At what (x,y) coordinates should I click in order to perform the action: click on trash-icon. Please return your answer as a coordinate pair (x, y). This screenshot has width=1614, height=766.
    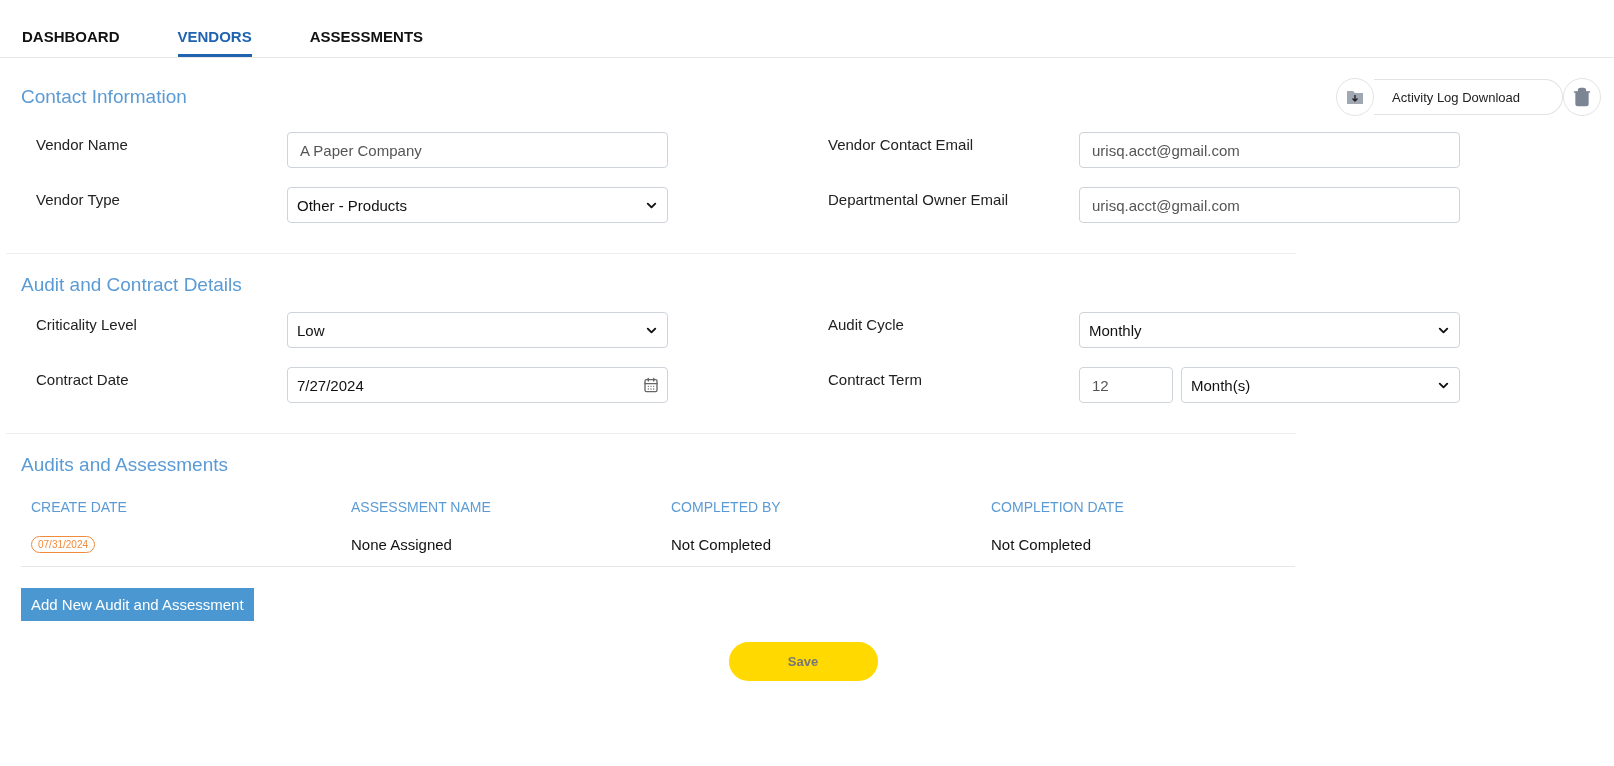
    Looking at the image, I should click on (1582, 97).